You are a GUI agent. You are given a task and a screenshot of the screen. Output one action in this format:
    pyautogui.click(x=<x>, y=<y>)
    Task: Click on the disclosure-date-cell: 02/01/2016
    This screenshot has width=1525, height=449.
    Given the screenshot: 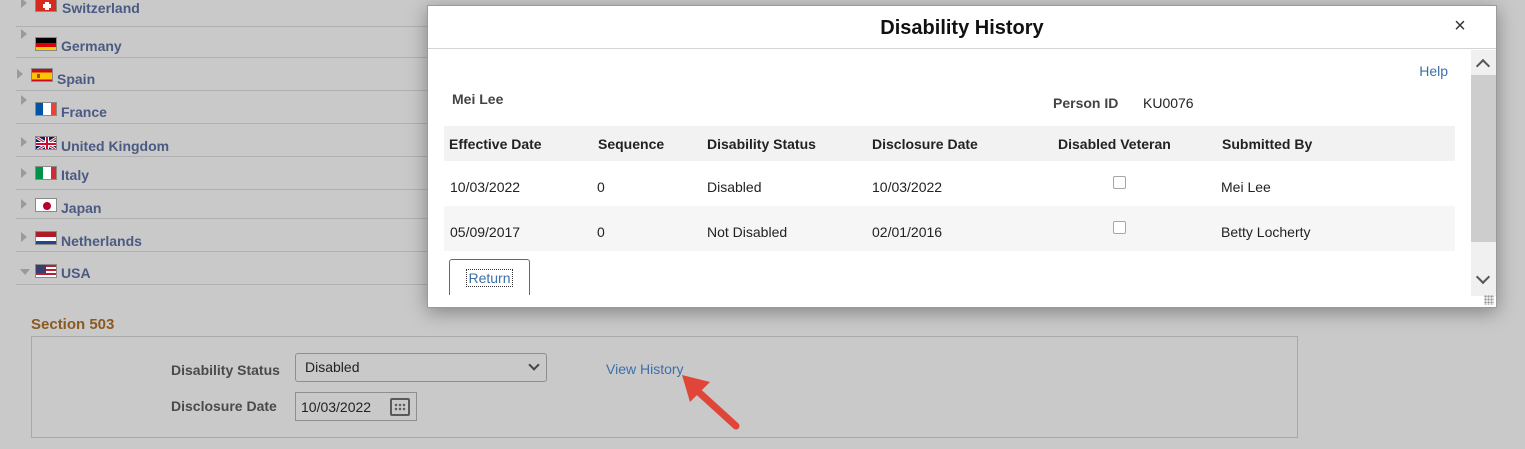 What is the action you would take?
    pyautogui.click(x=907, y=232)
    